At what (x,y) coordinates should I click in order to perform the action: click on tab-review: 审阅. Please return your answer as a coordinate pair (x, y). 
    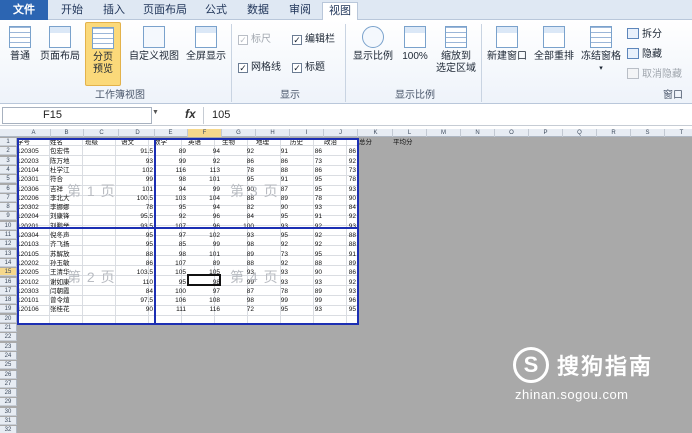
    Looking at the image, I should click on (300, 11).